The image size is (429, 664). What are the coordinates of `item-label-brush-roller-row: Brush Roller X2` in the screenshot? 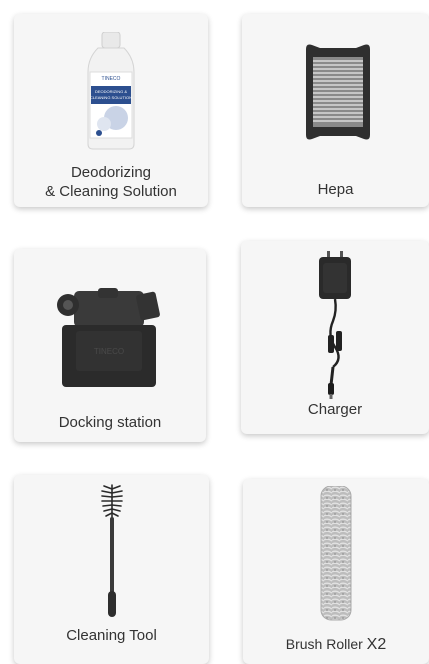 It's located at (336, 644).